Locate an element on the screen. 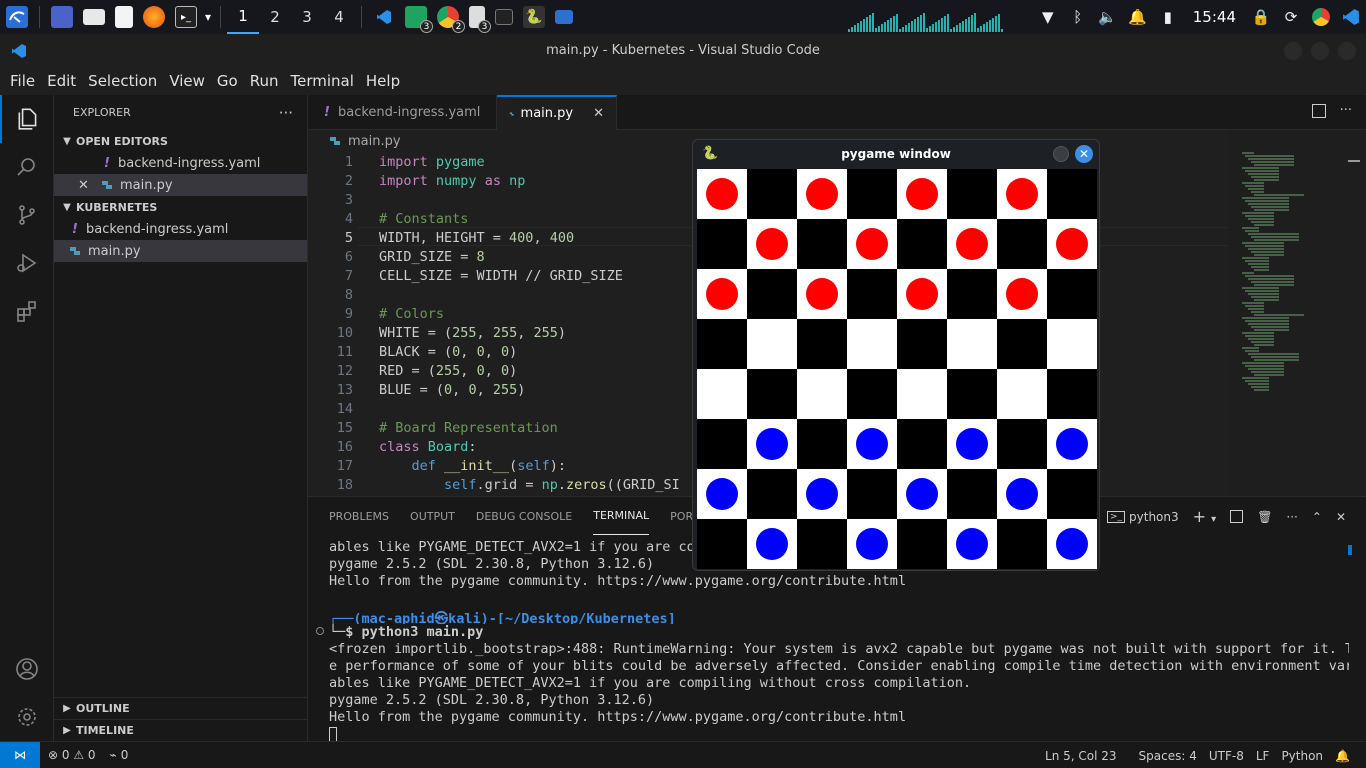 Image resolution: width=1366 pixels, height=768 pixels. tab-debug-console: DEBUG CONSOLE is located at coordinates (524, 516).